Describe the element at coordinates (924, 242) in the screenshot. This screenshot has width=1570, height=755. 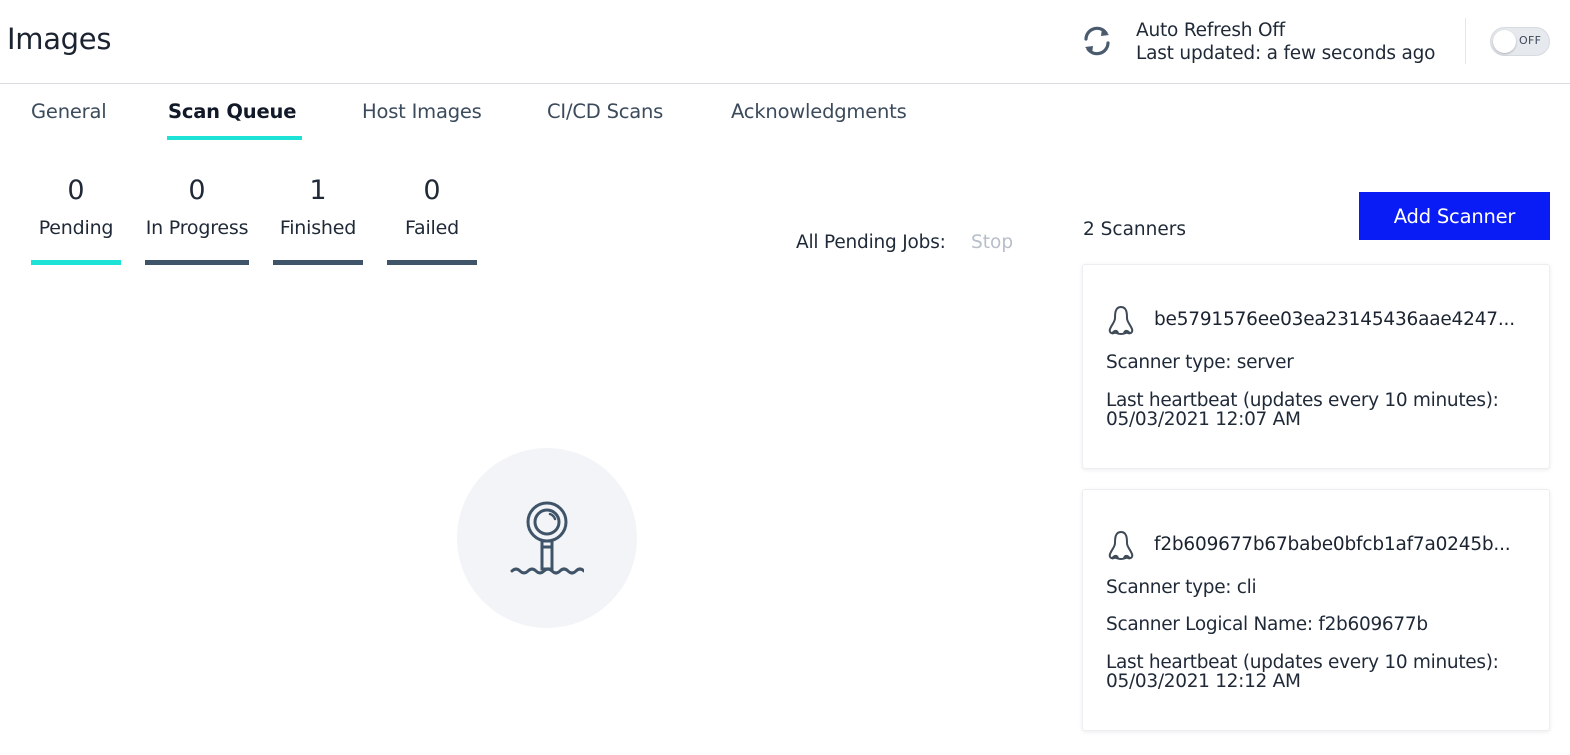
I see `pending-jobs-suffix: Jobs:` at that location.